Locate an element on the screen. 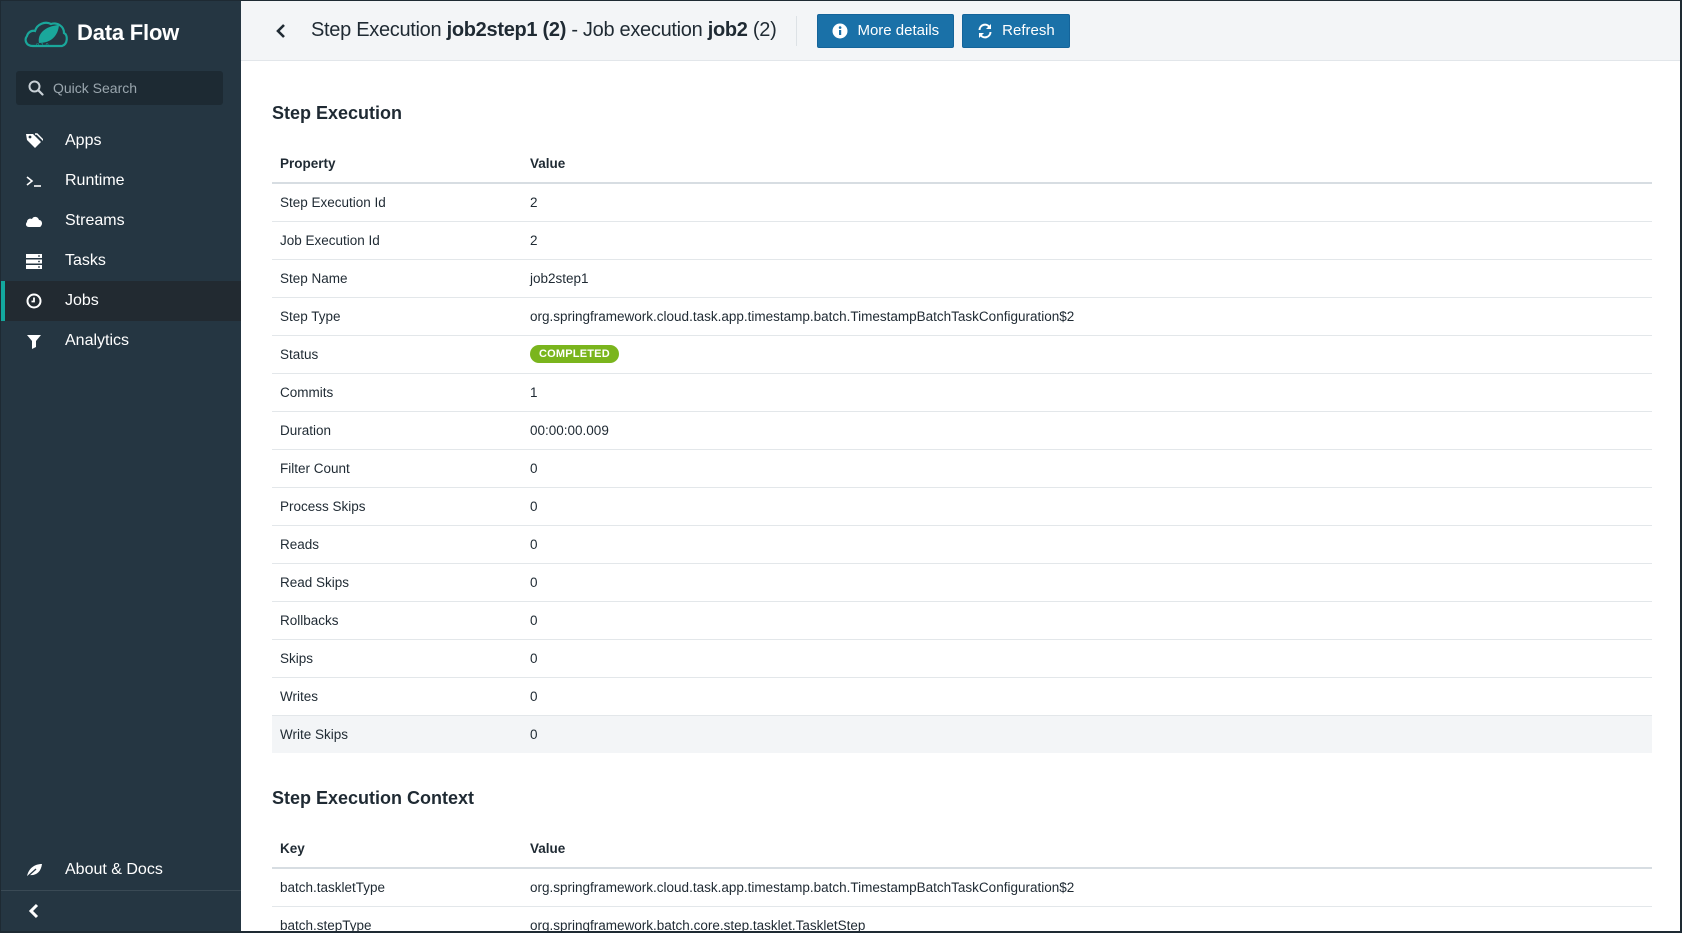 The image size is (1682, 933). title-job-suffix: (2) is located at coordinates (762, 30).